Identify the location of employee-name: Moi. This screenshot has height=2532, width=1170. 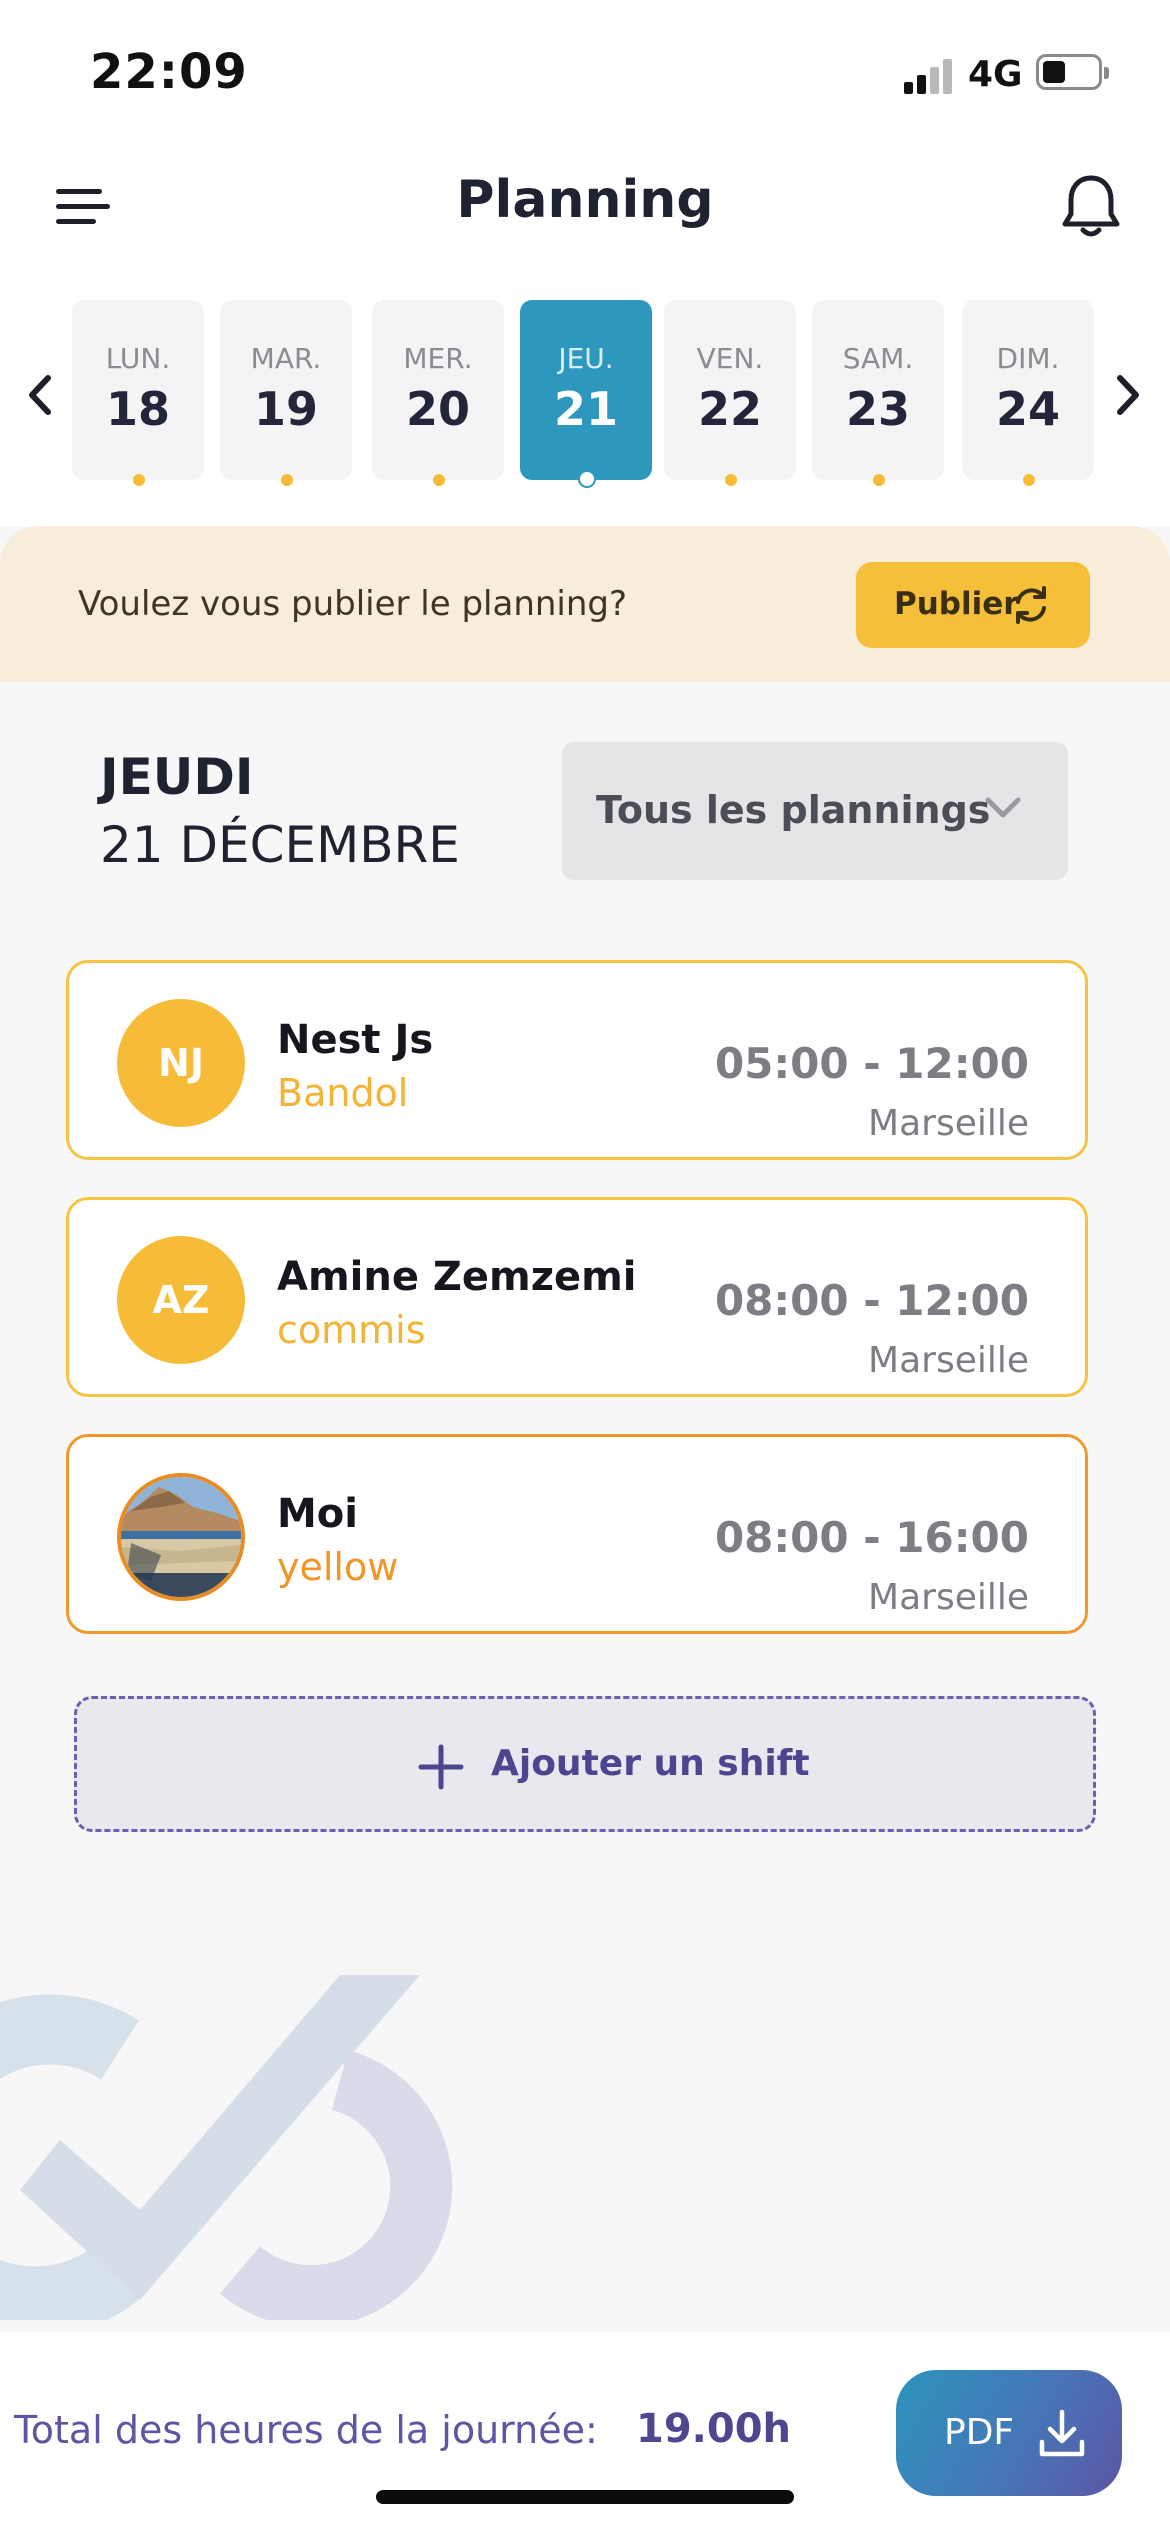
(317, 1514).